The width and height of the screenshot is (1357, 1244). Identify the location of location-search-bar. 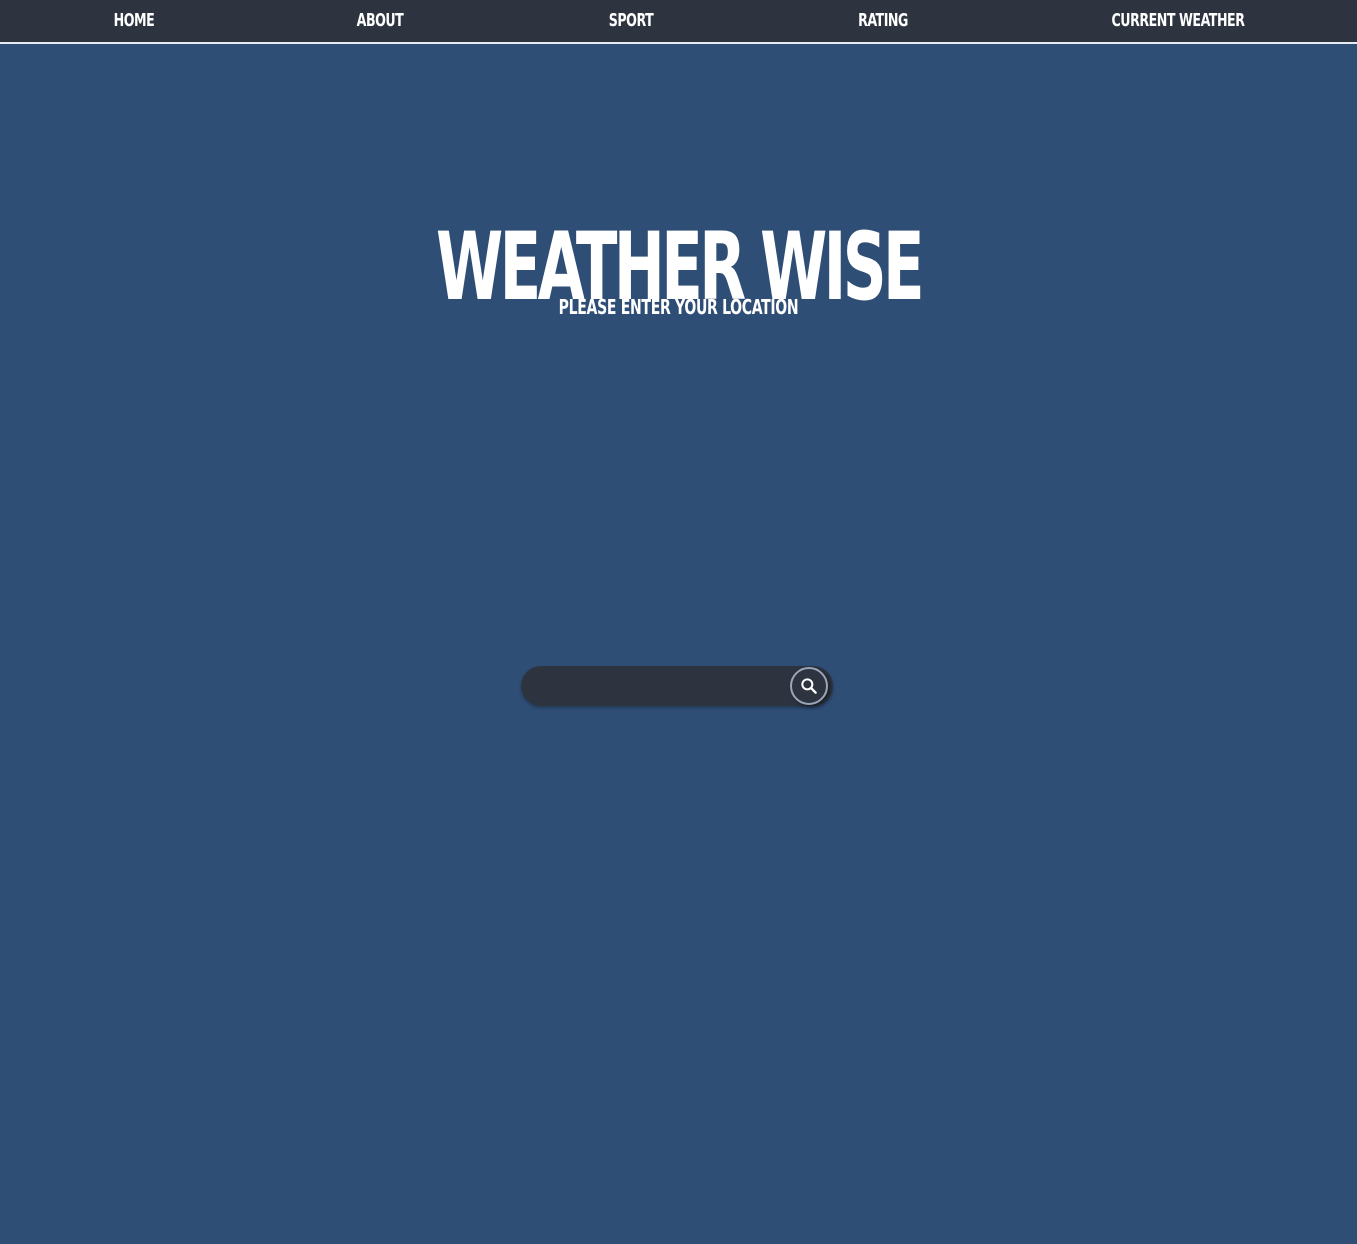
(677, 686).